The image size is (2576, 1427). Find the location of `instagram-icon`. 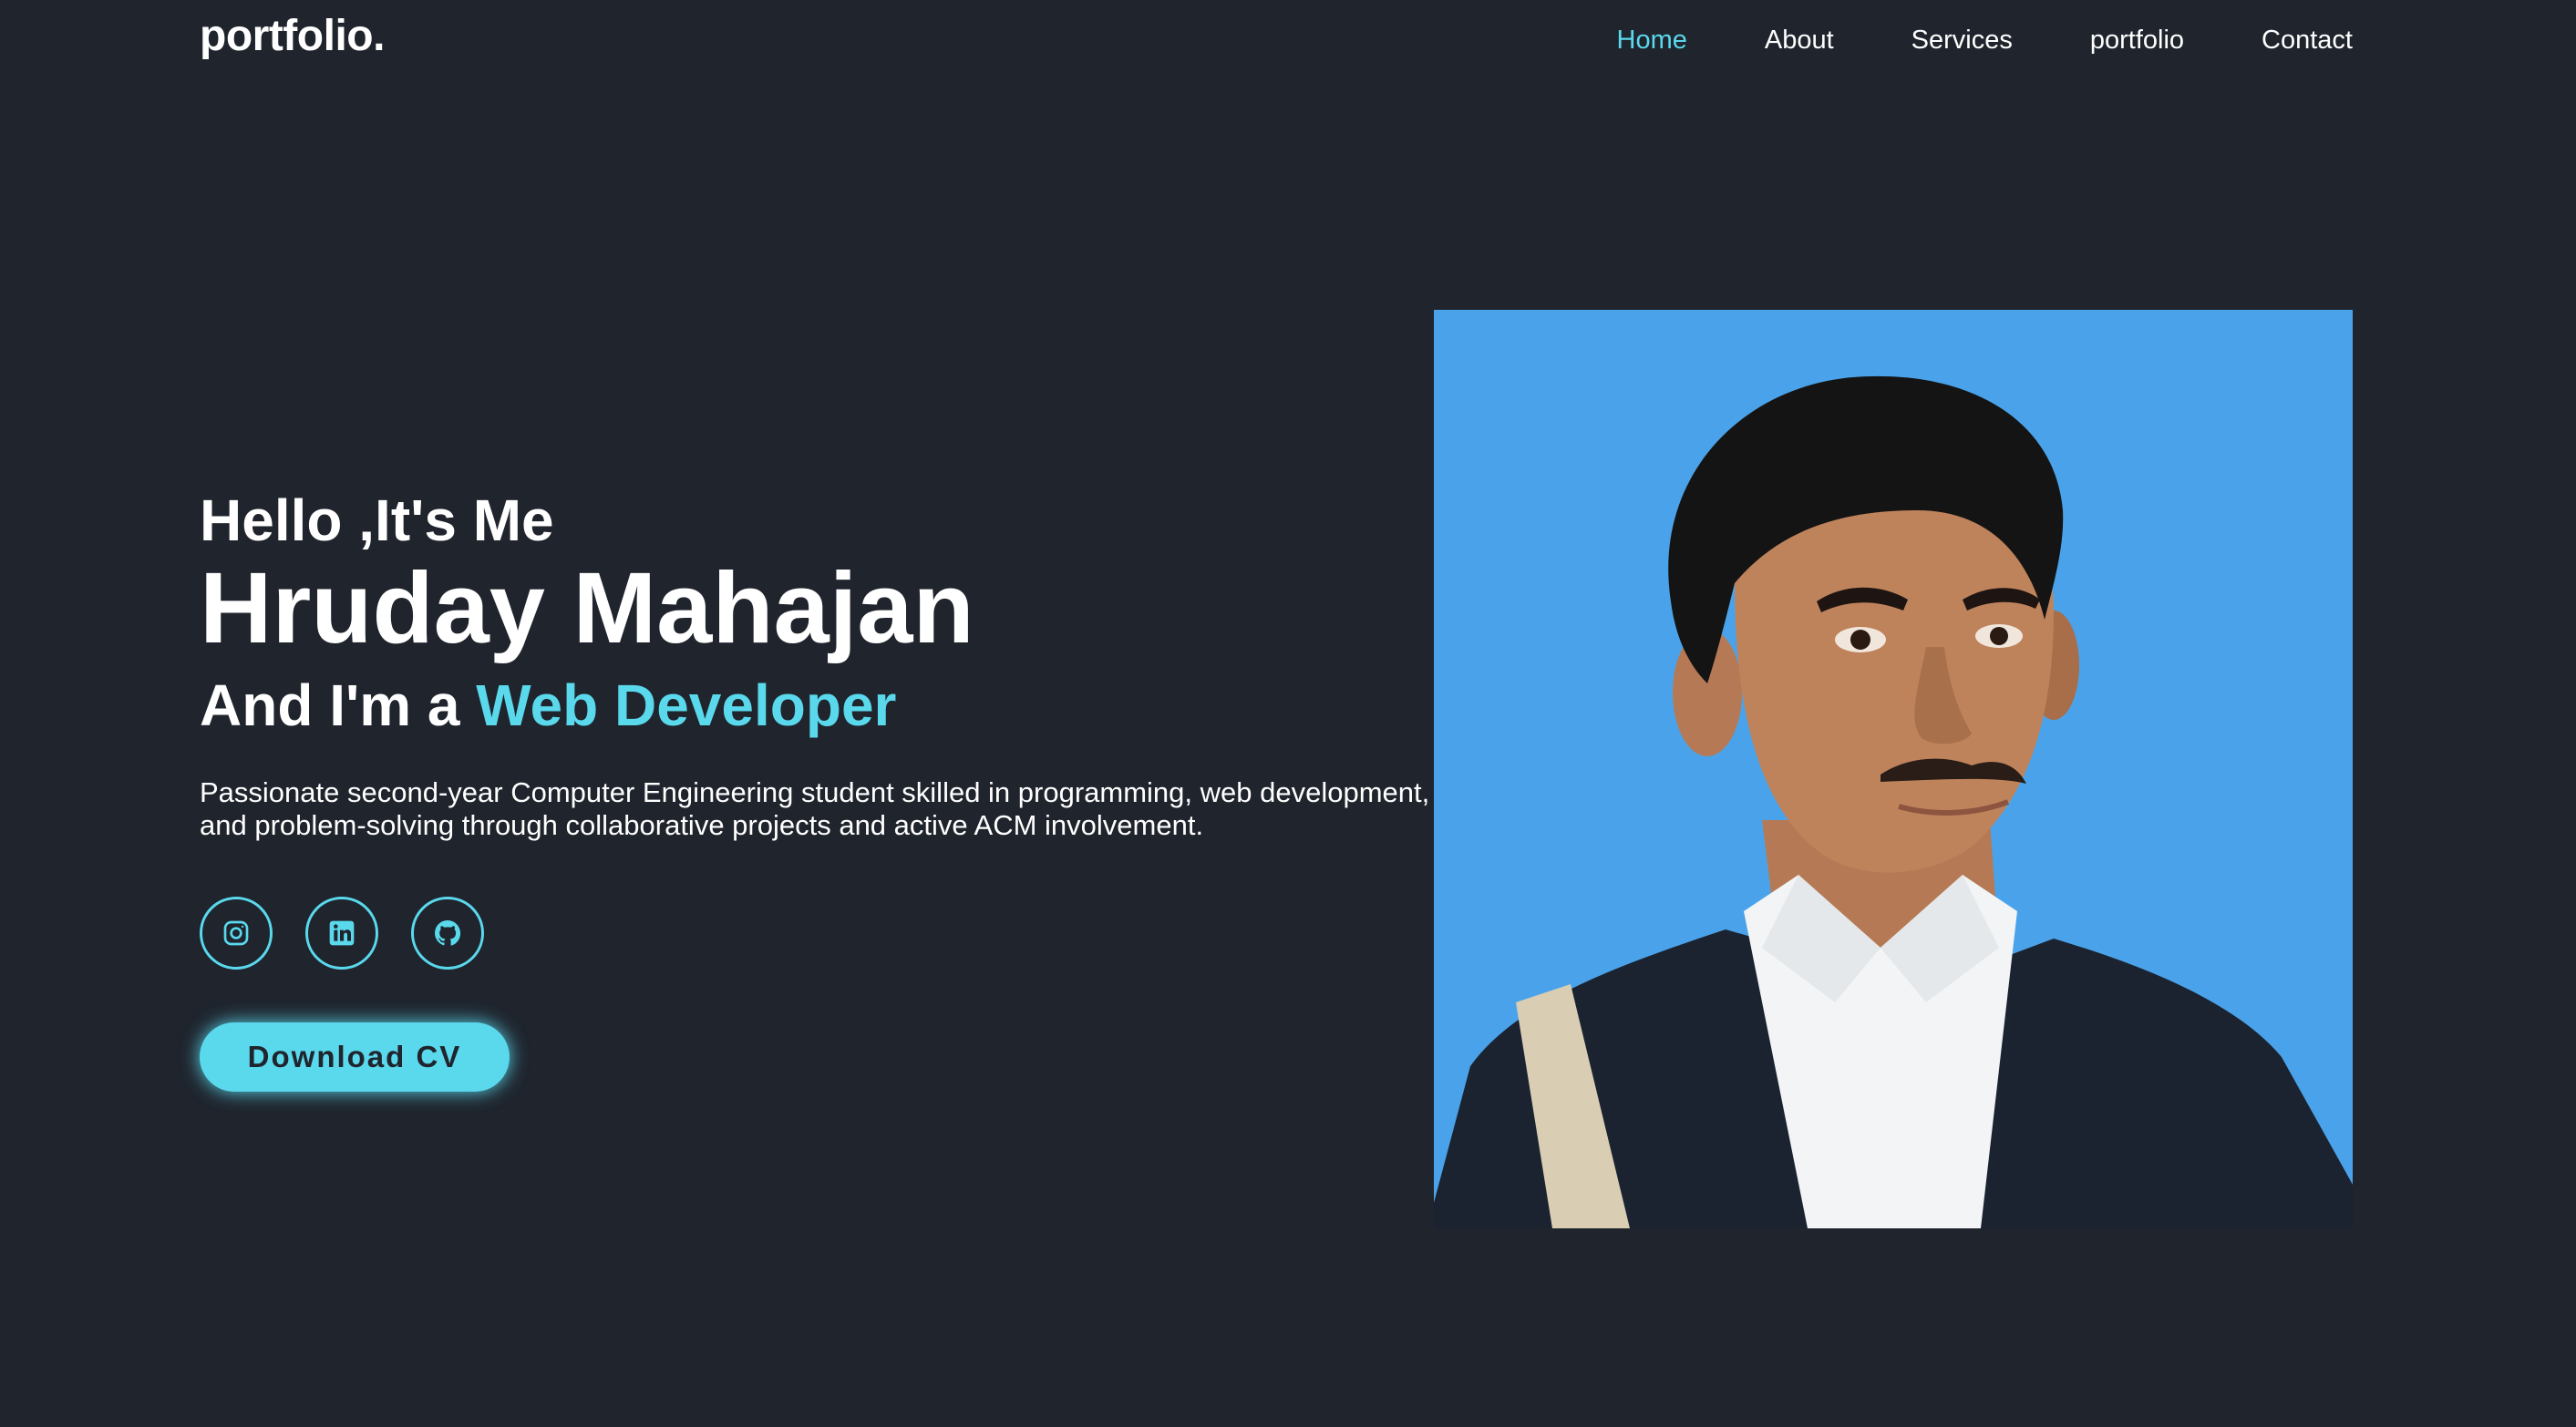

instagram-icon is located at coordinates (236, 933).